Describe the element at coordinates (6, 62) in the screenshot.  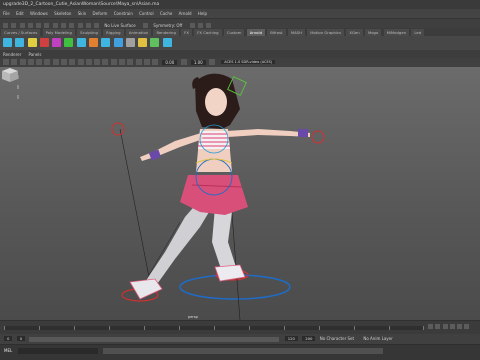
I see `select-camera-icon` at that location.